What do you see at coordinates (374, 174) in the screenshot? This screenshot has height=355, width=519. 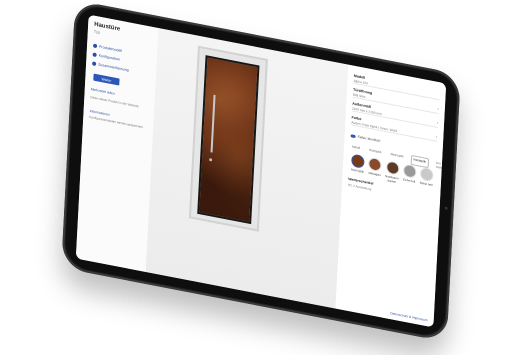 I see `swatch-name: Mahagoni` at bounding box center [374, 174].